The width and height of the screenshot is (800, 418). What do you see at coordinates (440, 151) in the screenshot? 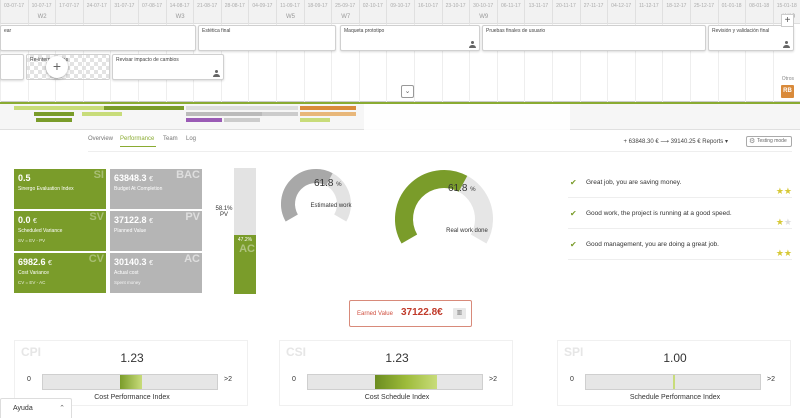
I see `tab-divider` at bounding box center [440, 151].